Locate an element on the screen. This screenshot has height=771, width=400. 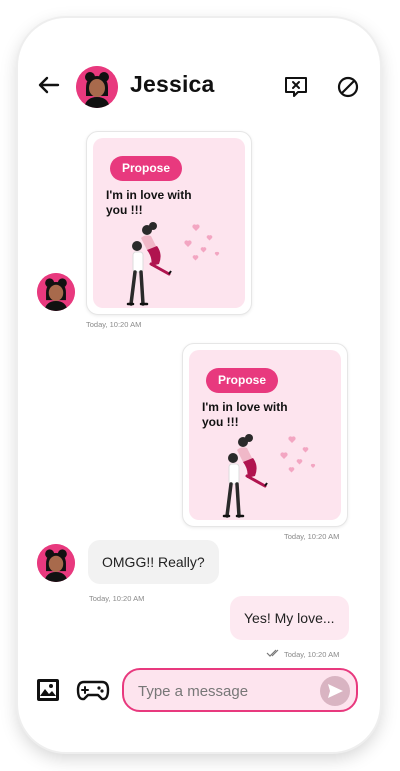
block-icon is located at coordinates (348, 87).